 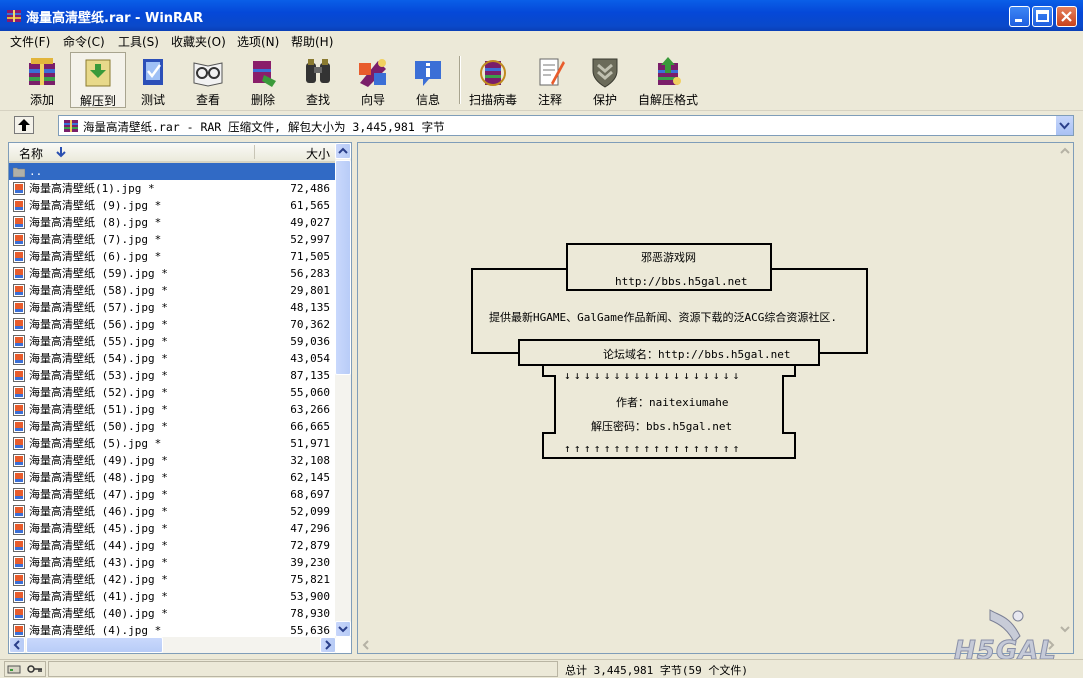 I want to click on file-row: 海量高清壁纸 (57).jpg * 48,135, so click(x=172, y=307).